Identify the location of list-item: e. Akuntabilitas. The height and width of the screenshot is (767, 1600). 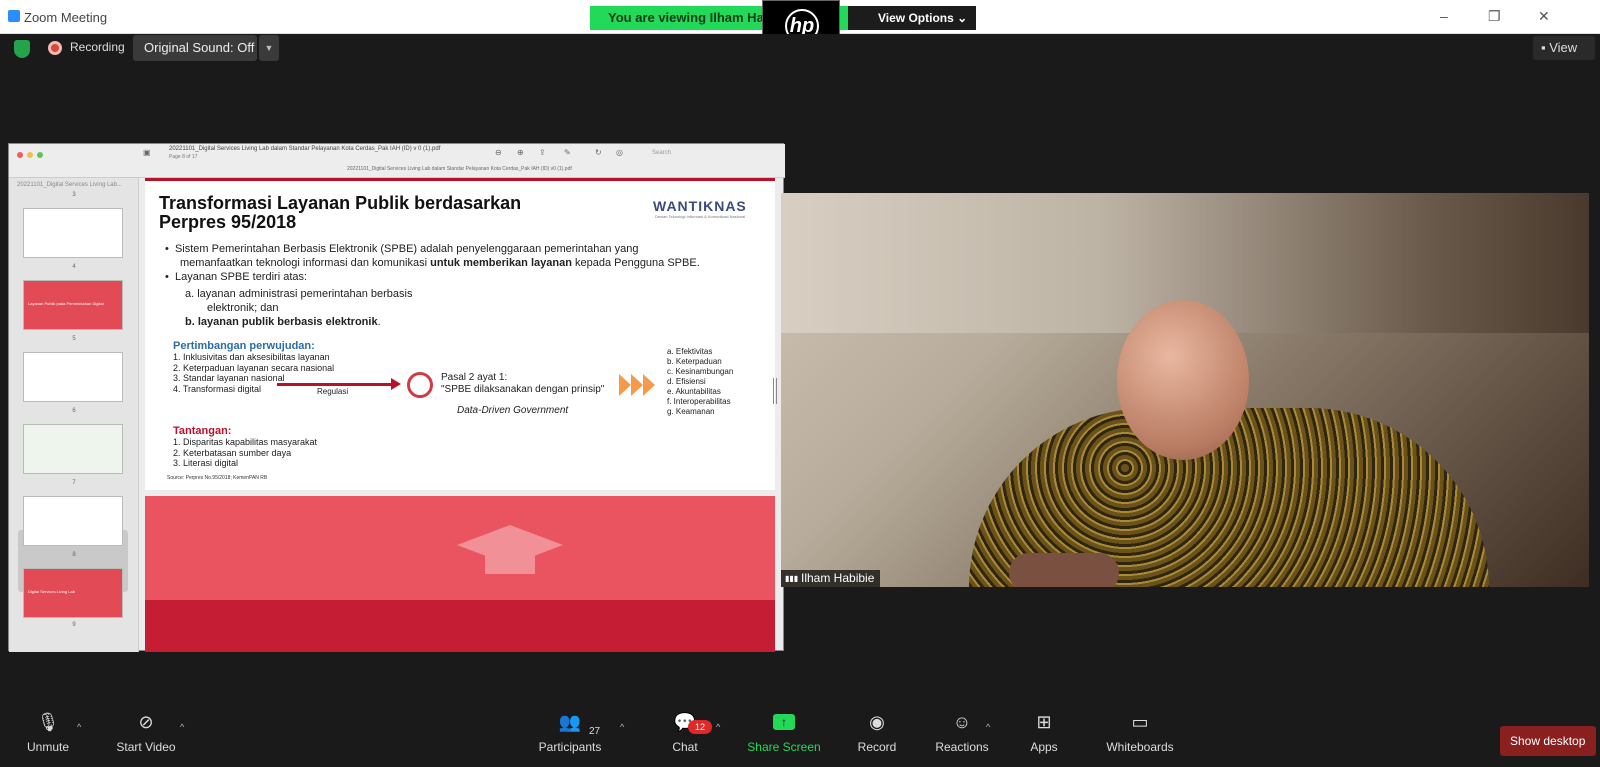
(694, 391).